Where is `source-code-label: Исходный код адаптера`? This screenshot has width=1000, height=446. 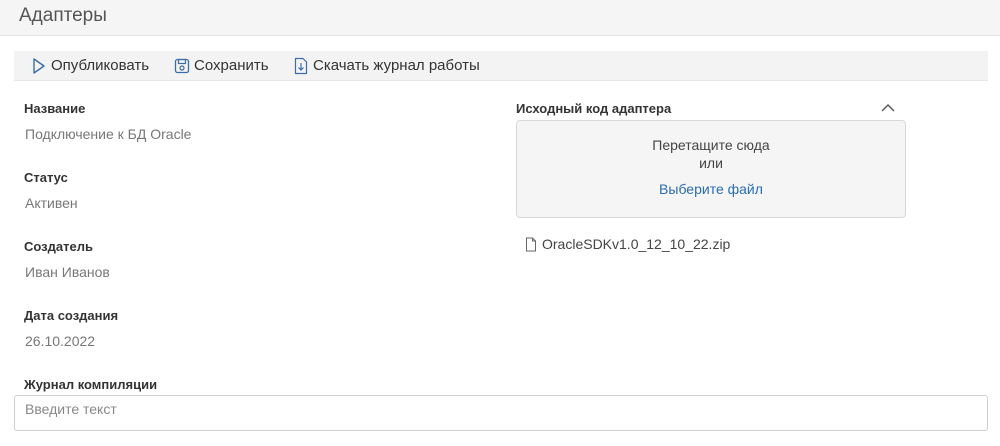 source-code-label: Исходный код адаптера is located at coordinates (594, 108).